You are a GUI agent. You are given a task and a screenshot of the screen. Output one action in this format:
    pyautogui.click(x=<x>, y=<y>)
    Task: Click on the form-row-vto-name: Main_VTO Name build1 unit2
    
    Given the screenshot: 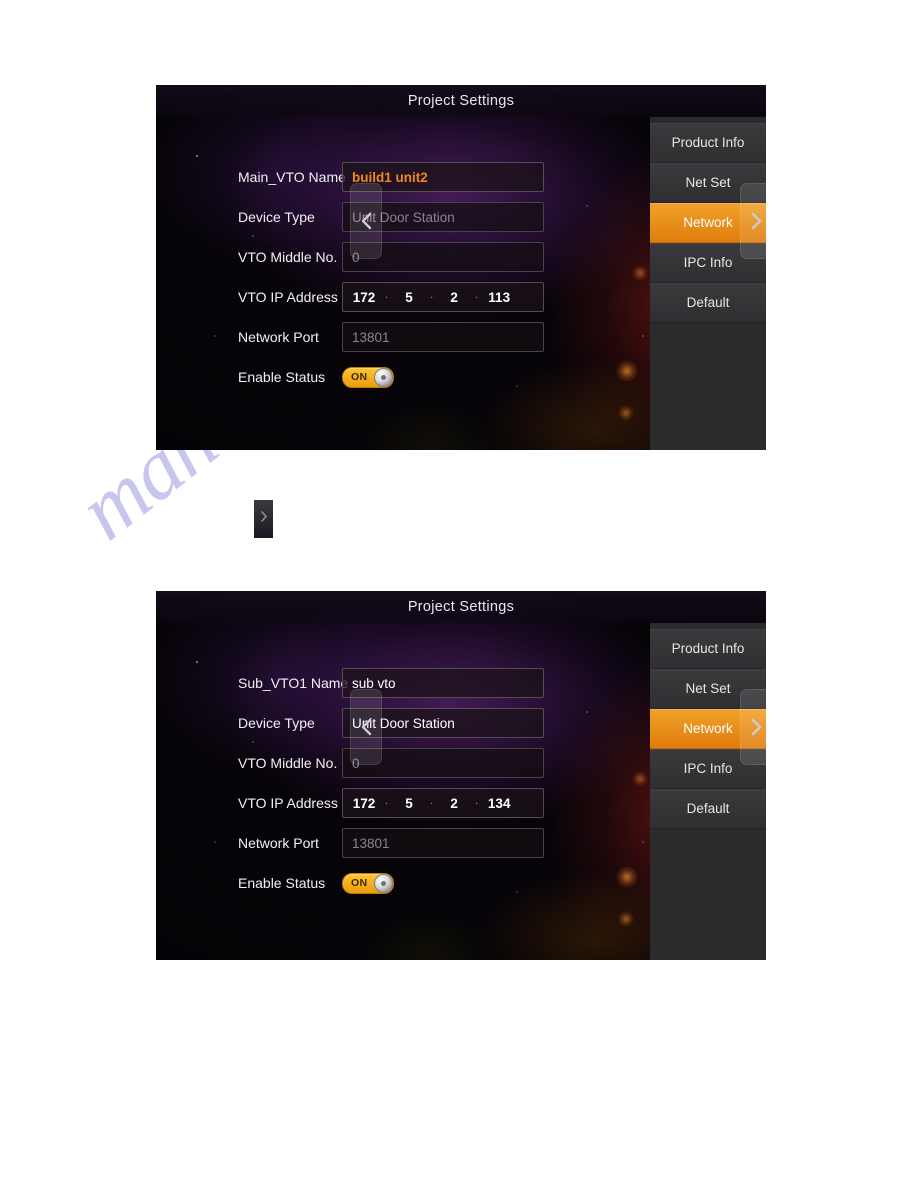 What is the action you would take?
    pyautogui.click(x=403, y=177)
    